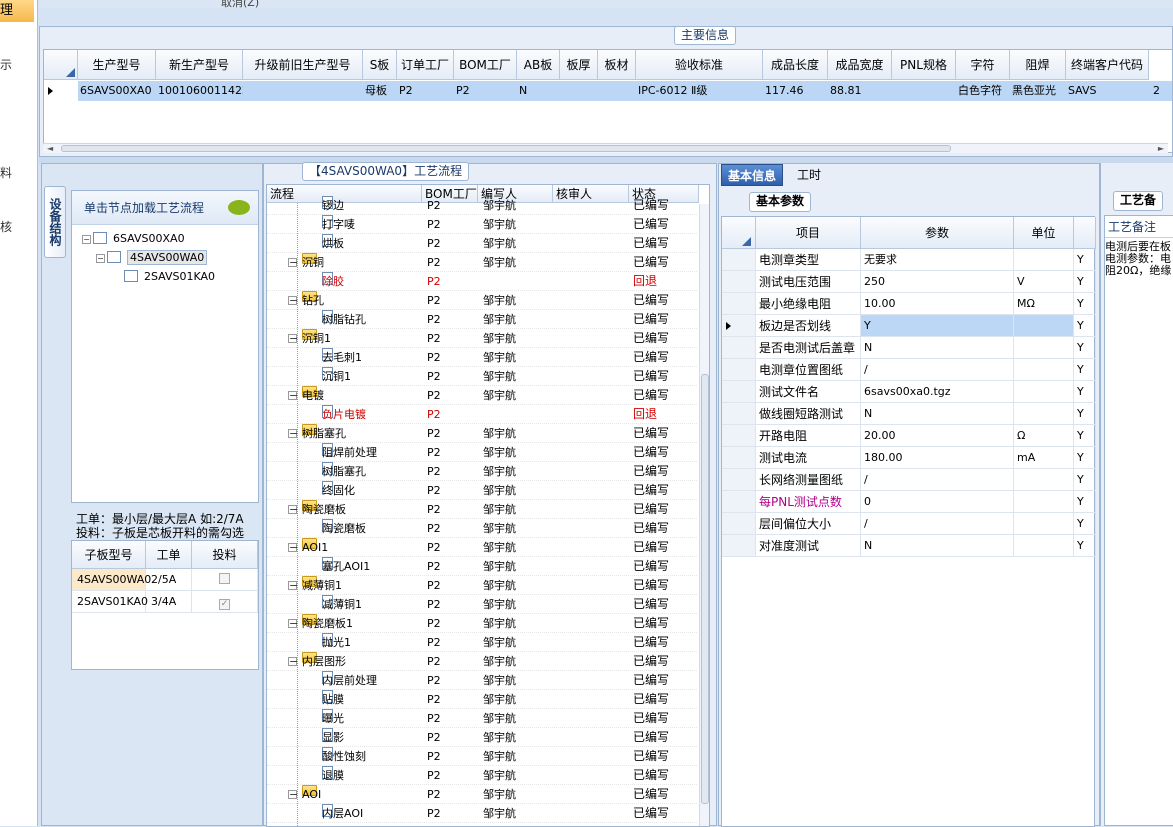  What do you see at coordinates (482, 737) in the screenshot?
I see `flow-row: 显影 P2 邹宇航 已编写` at bounding box center [482, 737].